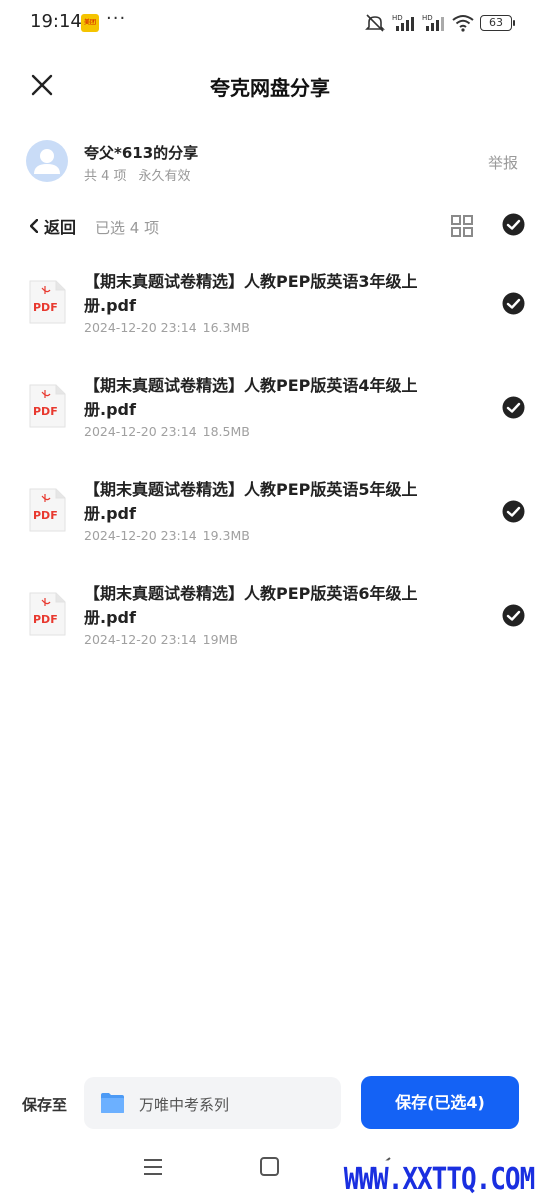 This screenshot has height=1200, width=540. Describe the element at coordinates (251, 501) in the screenshot. I see `file-name: 【期末真题试卷精选】人教PEP版英语5年级上册.pdf` at that location.